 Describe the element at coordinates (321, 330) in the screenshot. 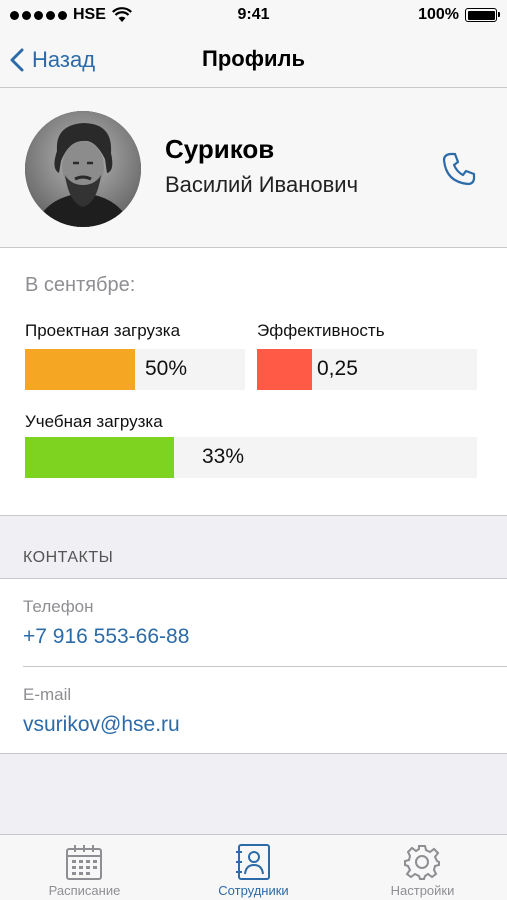

I see `efficiency-label: Эффективность` at that location.